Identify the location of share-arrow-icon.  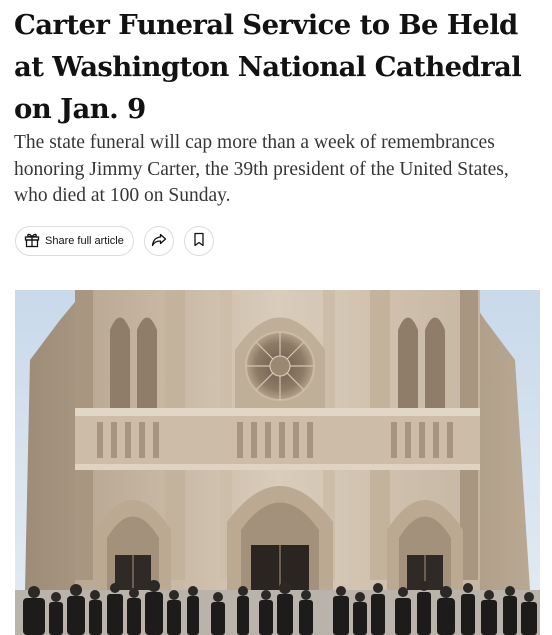
(159, 241).